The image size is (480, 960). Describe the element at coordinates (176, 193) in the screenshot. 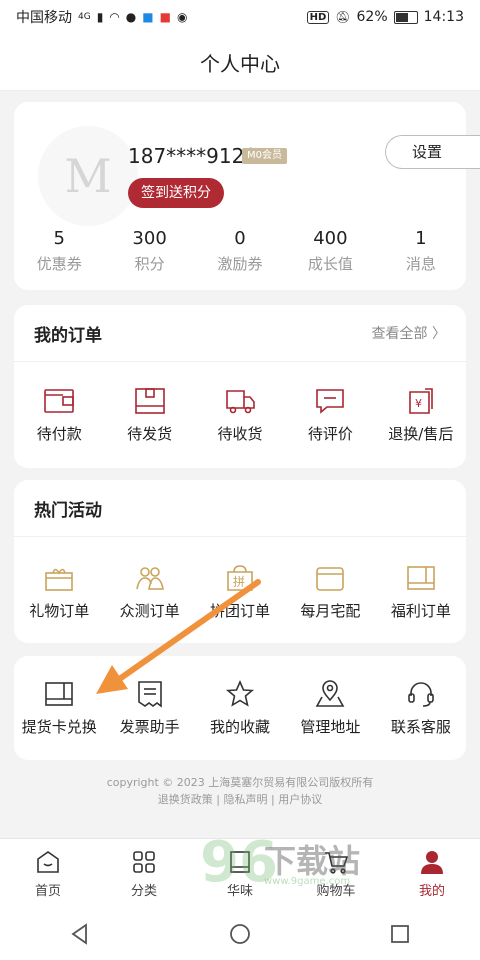

I see `checkin-button: 签到送积分` at that location.